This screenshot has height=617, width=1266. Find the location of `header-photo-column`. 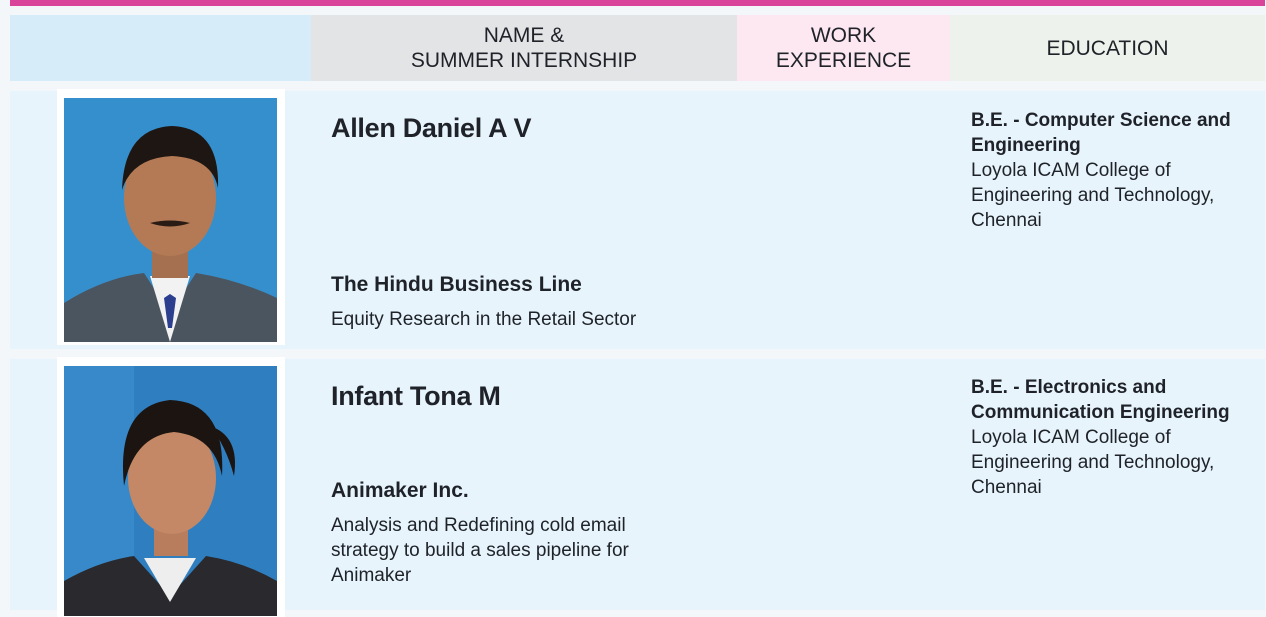

header-photo-column is located at coordinates (160, 48).